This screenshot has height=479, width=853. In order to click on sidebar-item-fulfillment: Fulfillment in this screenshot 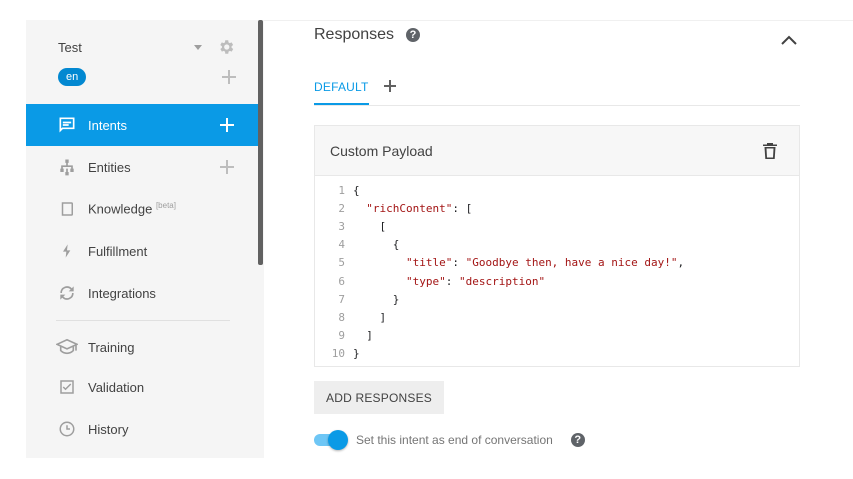, I will do `click(142, 251)`.